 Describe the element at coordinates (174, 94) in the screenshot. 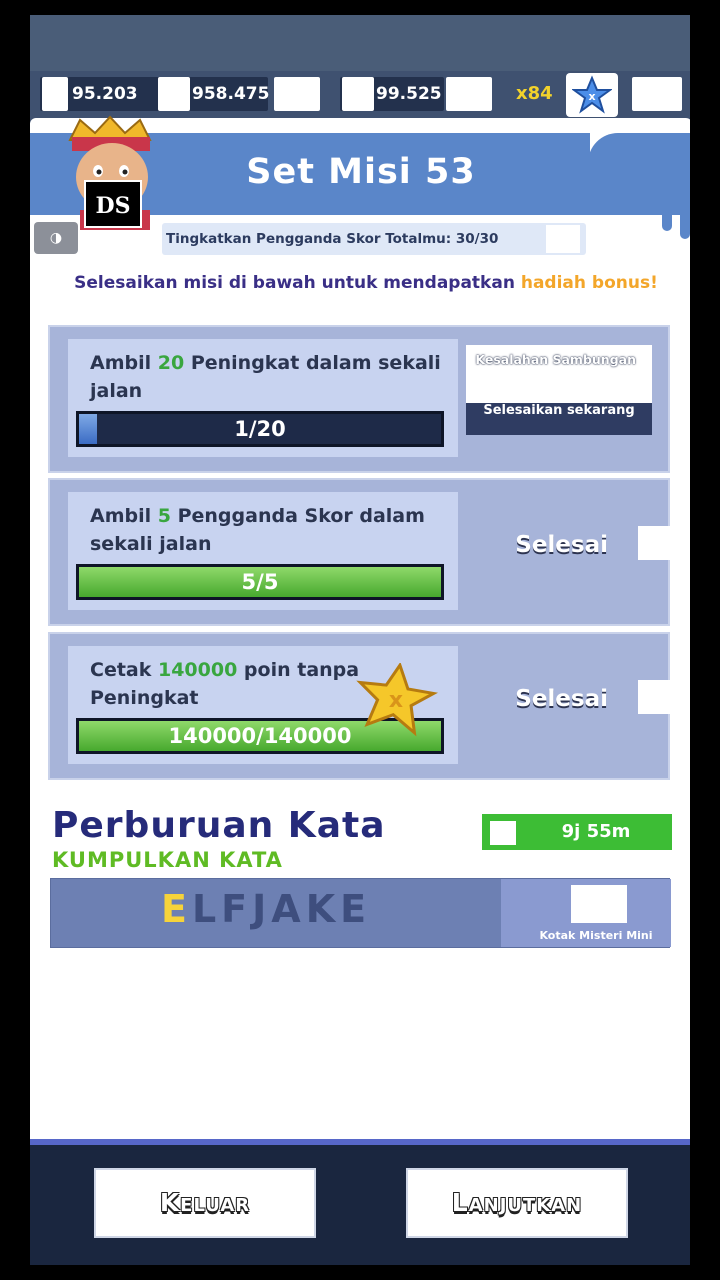

I see `key-icon` at that location.